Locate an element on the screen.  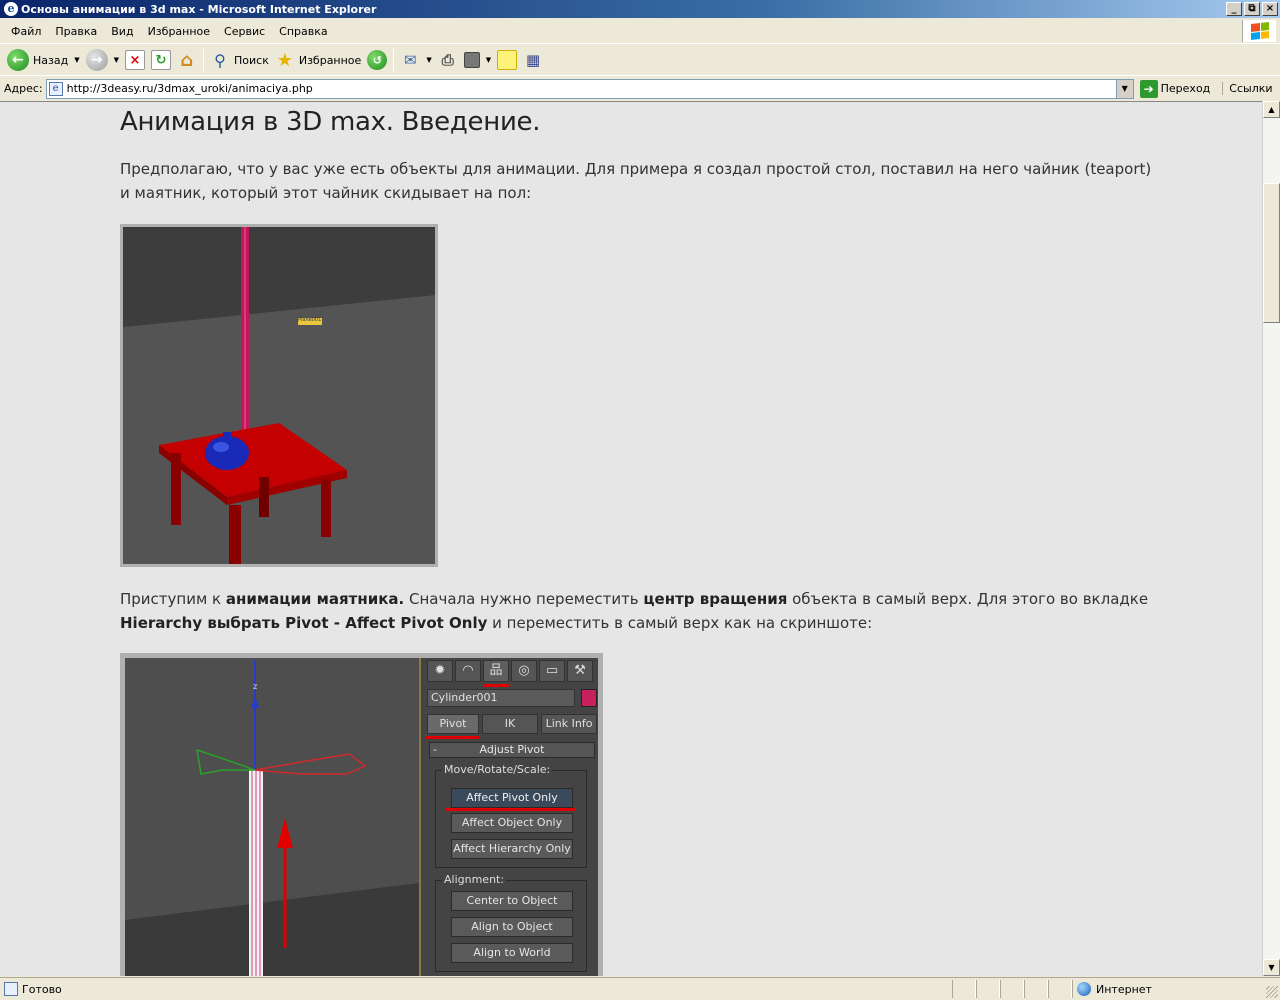
scroll-down-icon: ▼ is located at coordinates (1271, 967).